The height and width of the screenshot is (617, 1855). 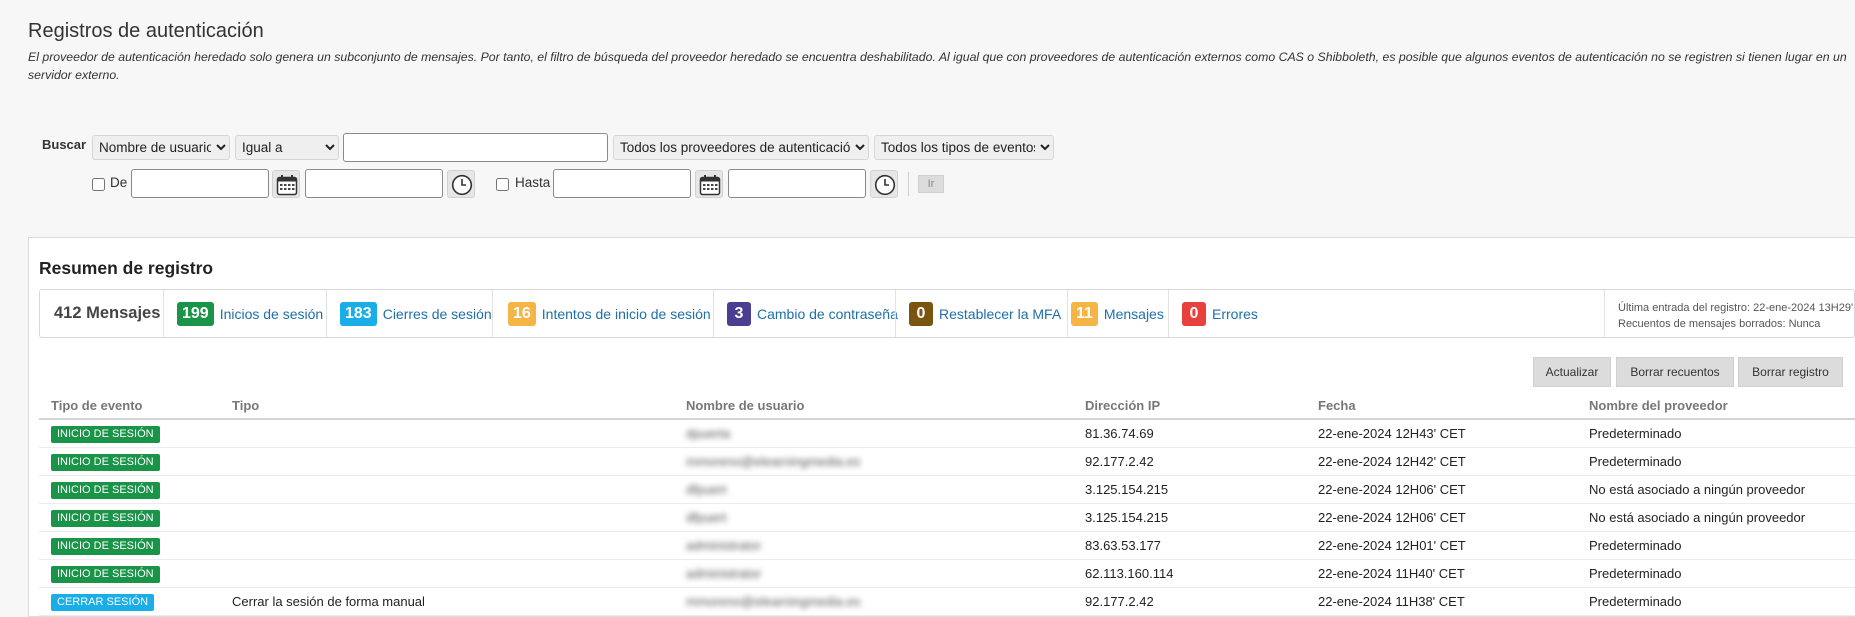 I want to click on search-input, so click(x=475, y=147).